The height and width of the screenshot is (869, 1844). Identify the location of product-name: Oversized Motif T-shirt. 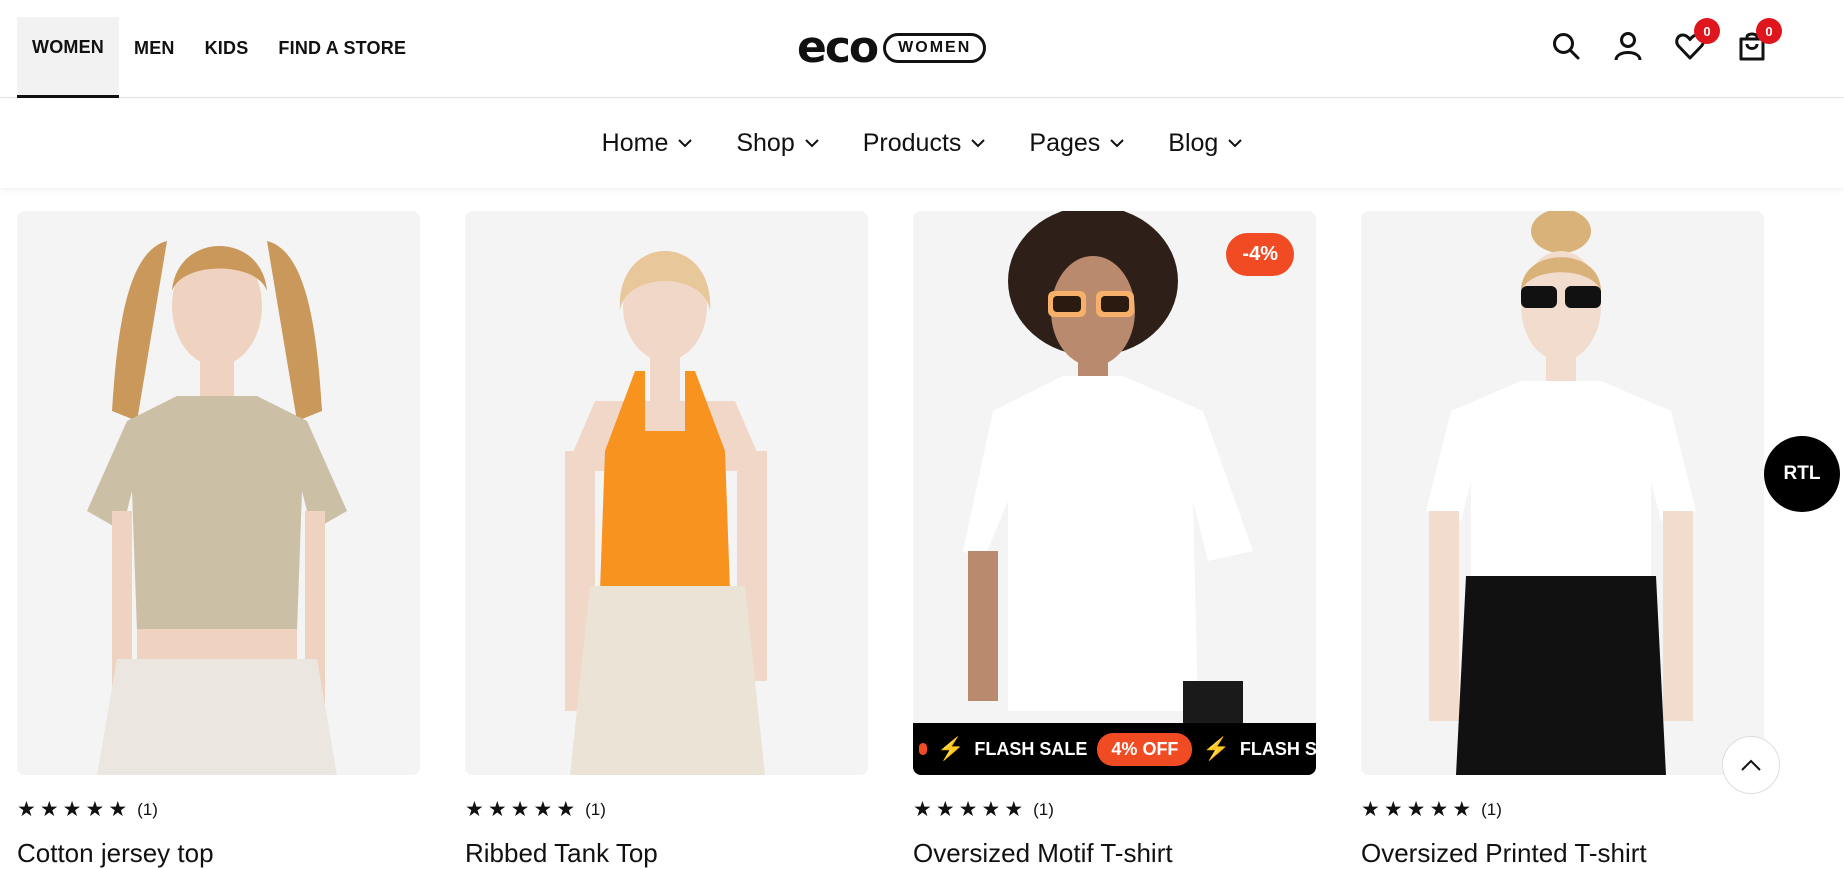
(1114, 853).